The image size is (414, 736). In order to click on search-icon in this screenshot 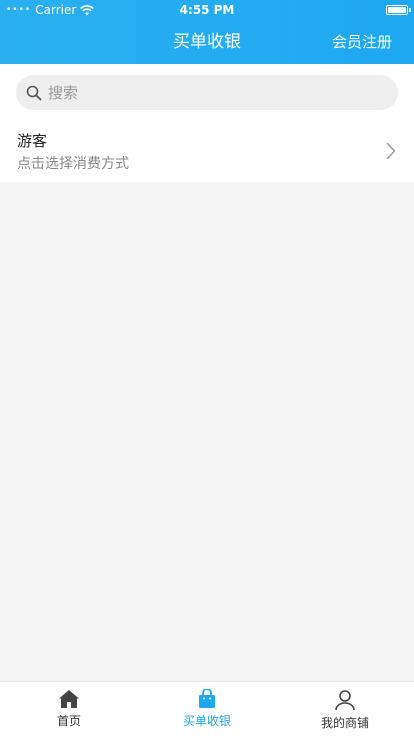, I will do `click(34, 92)`.